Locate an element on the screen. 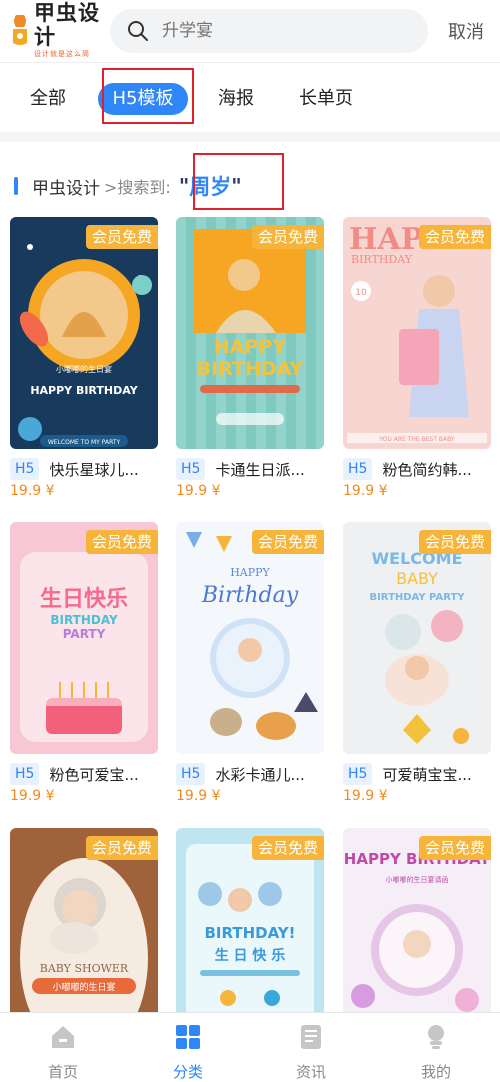  section-divider is located at coordinates (250, 137).